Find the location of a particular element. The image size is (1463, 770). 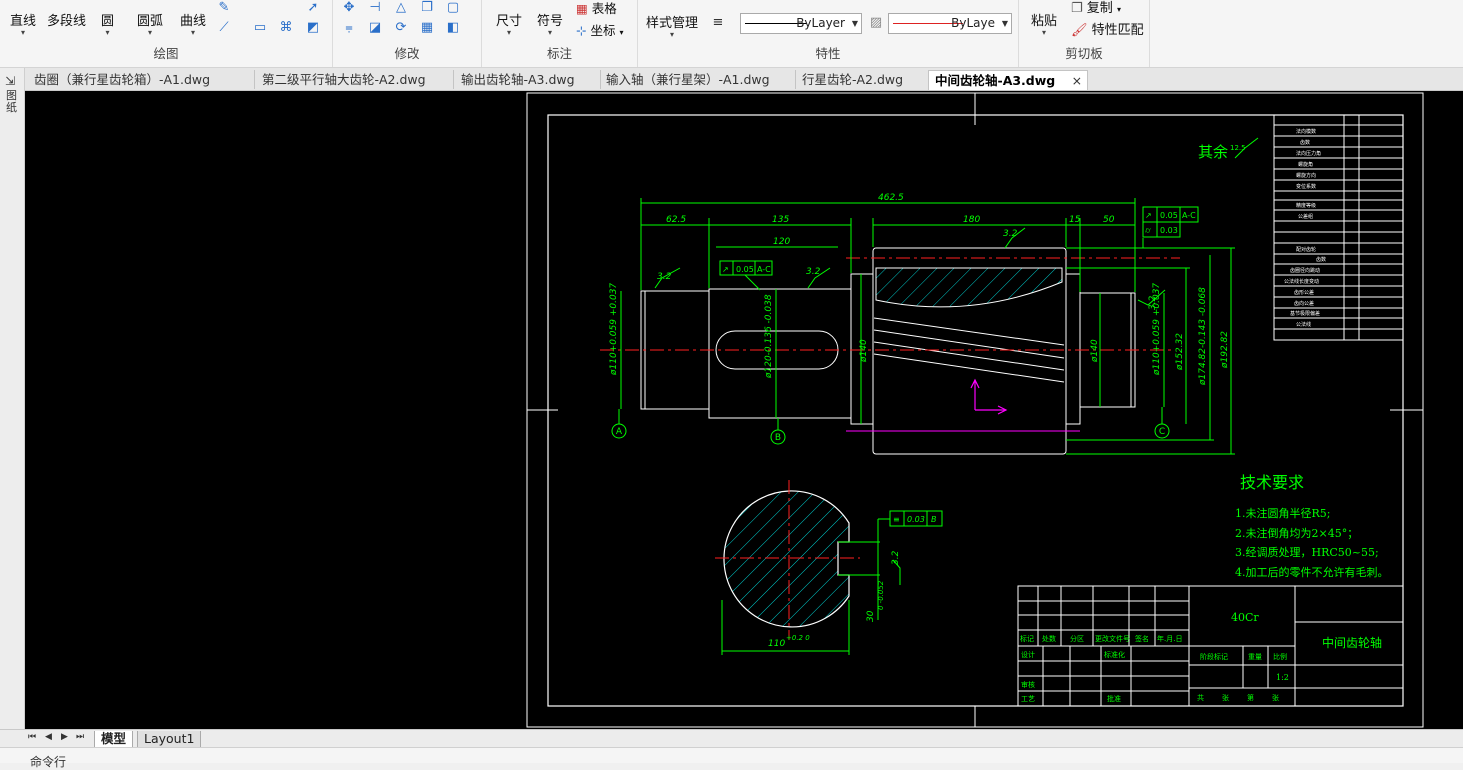

pencil-icon: ✎ is located at coordinates (224, 8).